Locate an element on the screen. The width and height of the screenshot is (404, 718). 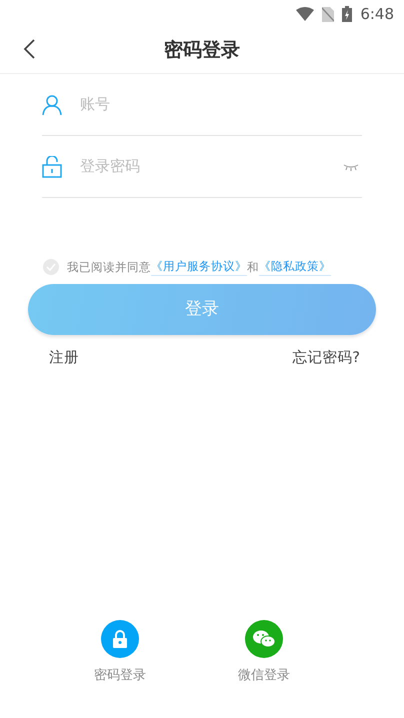
clock-text: 6:48 is located at coordinates (377, 14).